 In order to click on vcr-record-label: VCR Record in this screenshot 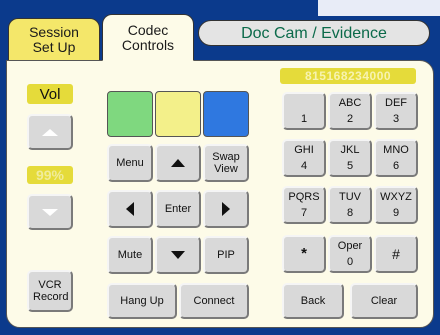, I will do `click(51, 291)`.